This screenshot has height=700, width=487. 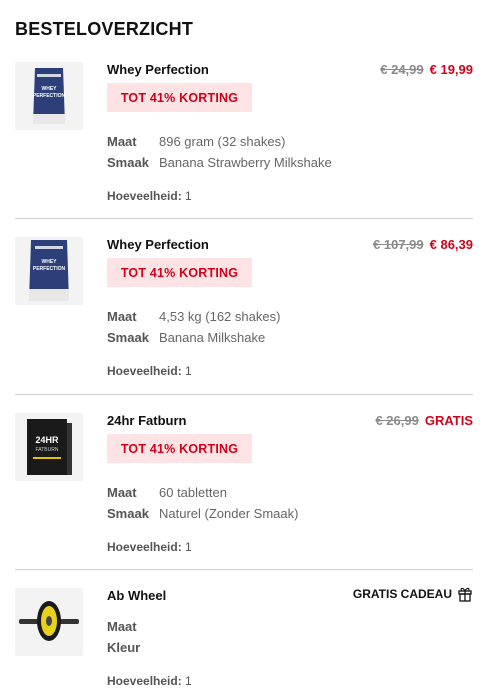 I want to click on flavor-value: Naturel (Zonder Smaak), so click(x=229, y=513).